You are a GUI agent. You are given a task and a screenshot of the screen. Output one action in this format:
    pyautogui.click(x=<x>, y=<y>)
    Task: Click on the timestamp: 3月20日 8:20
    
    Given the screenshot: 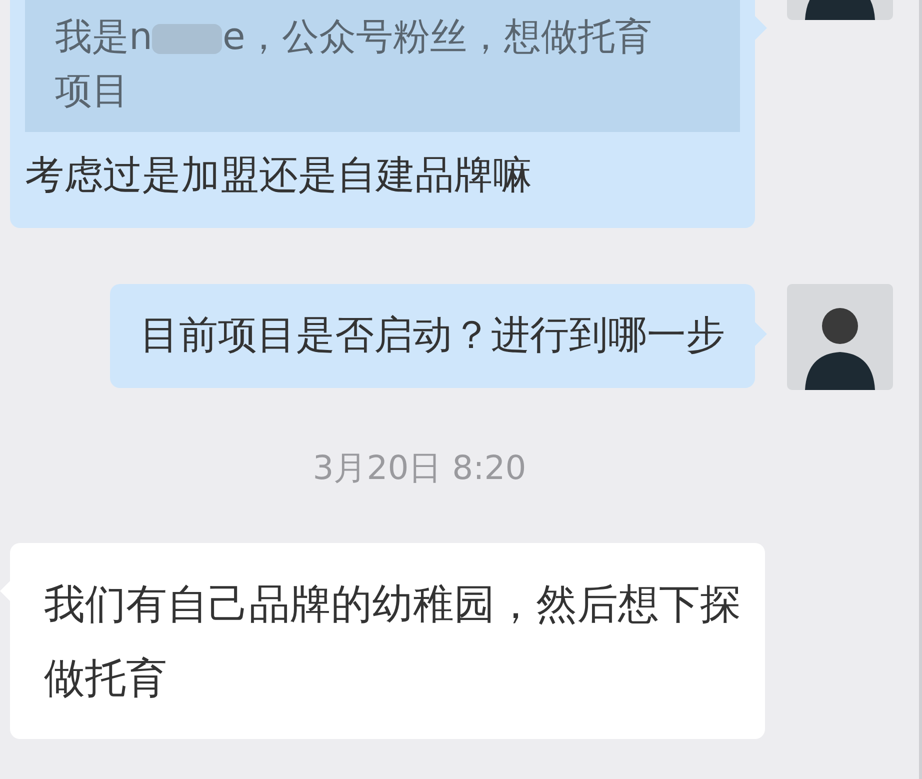 What is the action you would take?
    pyautogui.click(x=420, y=468)
    